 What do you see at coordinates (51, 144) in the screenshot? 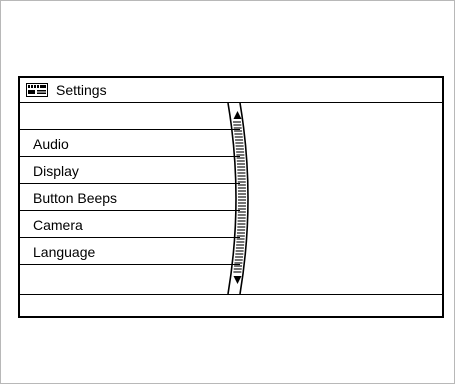
I see `menu-item-label: Audio` at bounding box center [51, 144].